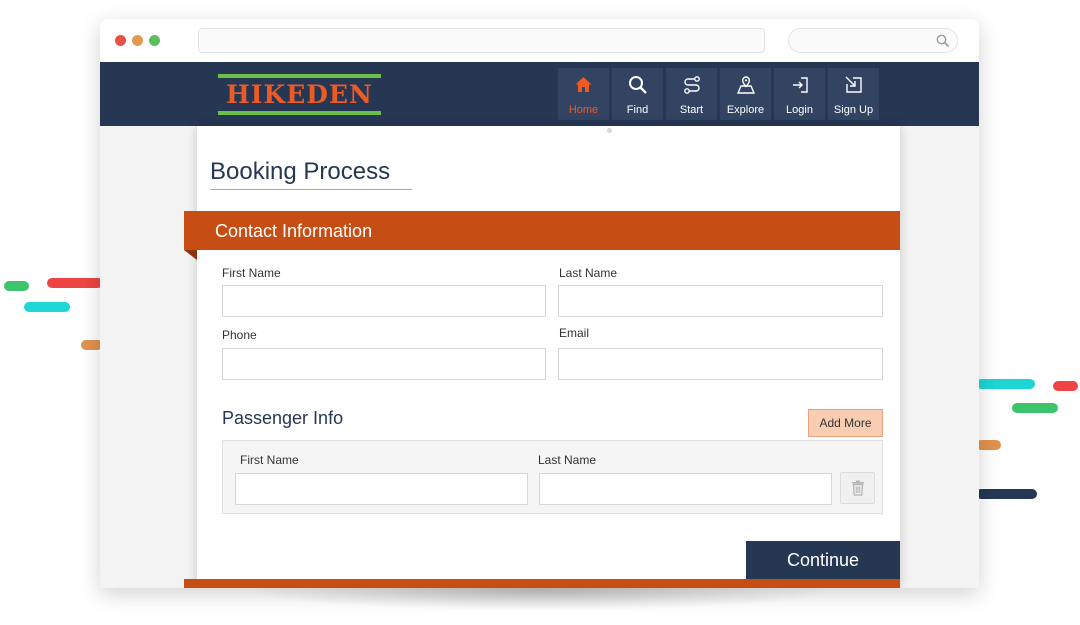 The width and height of the screenshot is (1080, 625). I want to click on route-icon, so click(692, 85).